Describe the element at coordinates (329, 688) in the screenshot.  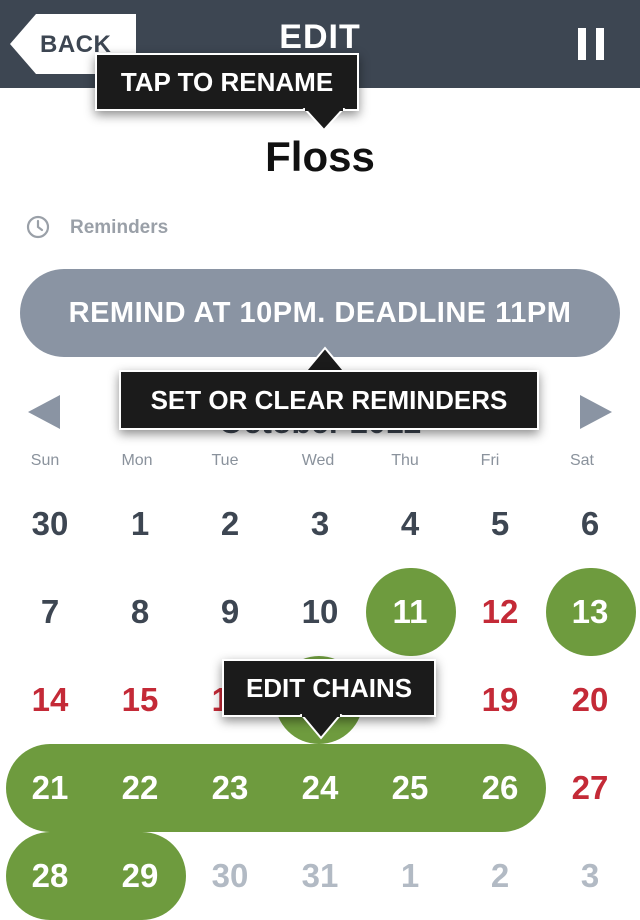
I see `chains-tooltip-box: EDIT CHAINS` at that location.